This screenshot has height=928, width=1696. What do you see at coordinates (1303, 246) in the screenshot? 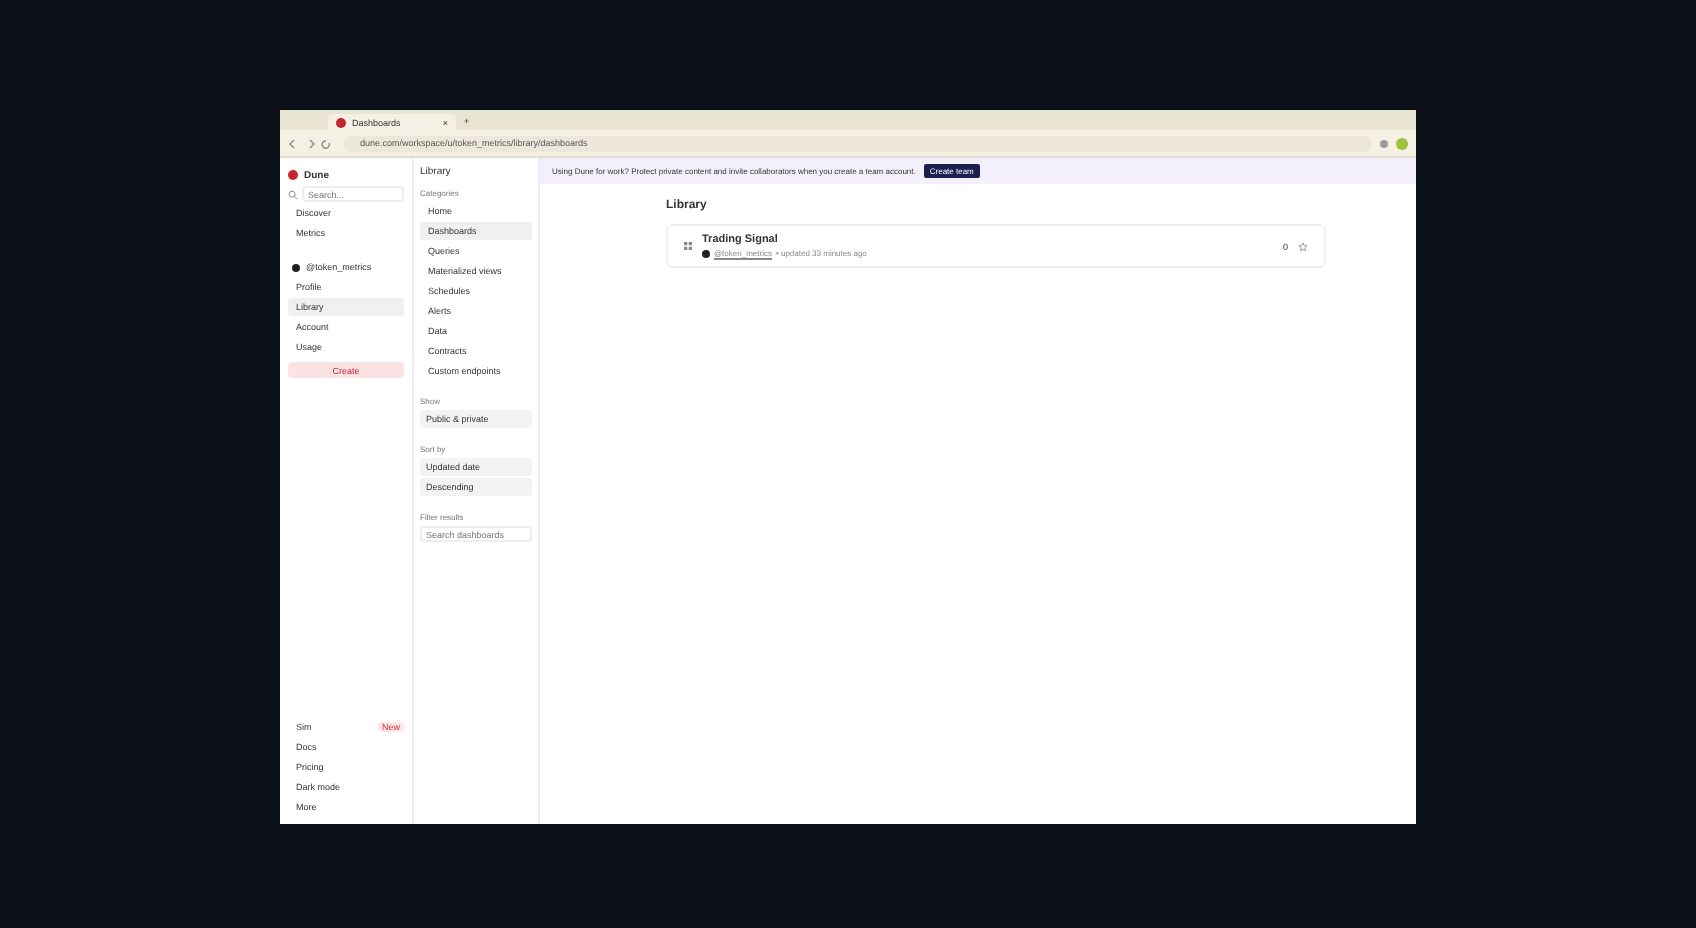
I see `star-icon` at bounding box center [1303, 246].